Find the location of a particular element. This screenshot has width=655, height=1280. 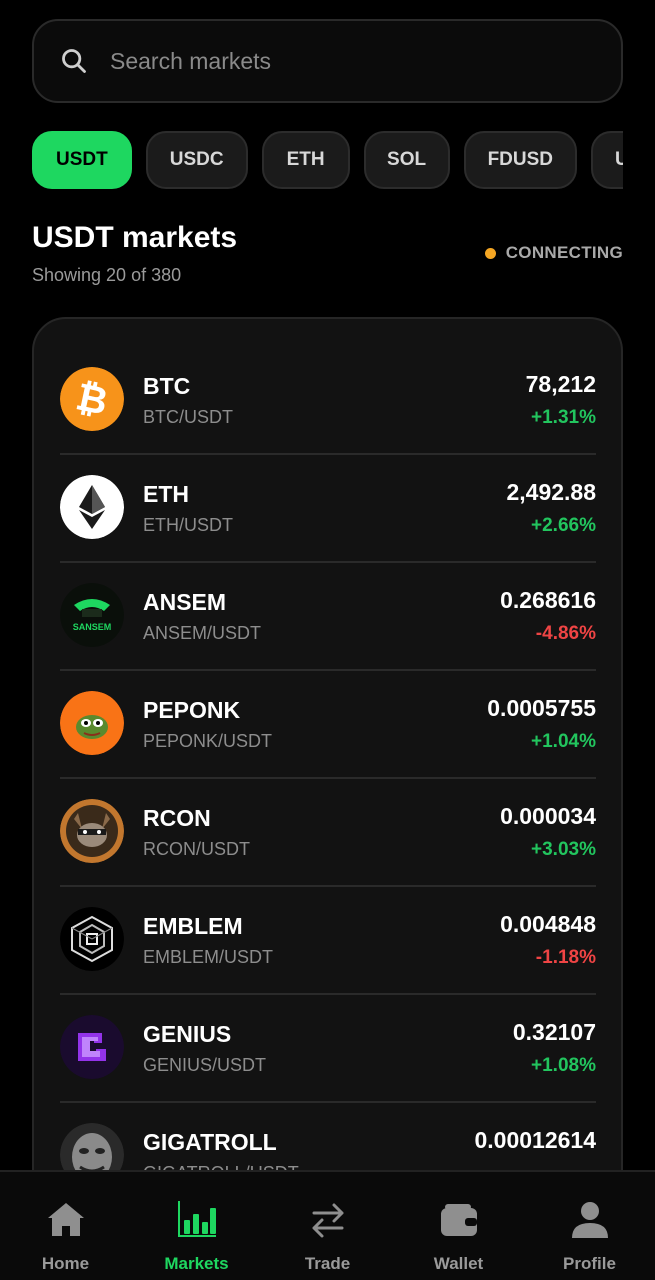

tab-markets: Markets is located at coordinates (196, 1226).